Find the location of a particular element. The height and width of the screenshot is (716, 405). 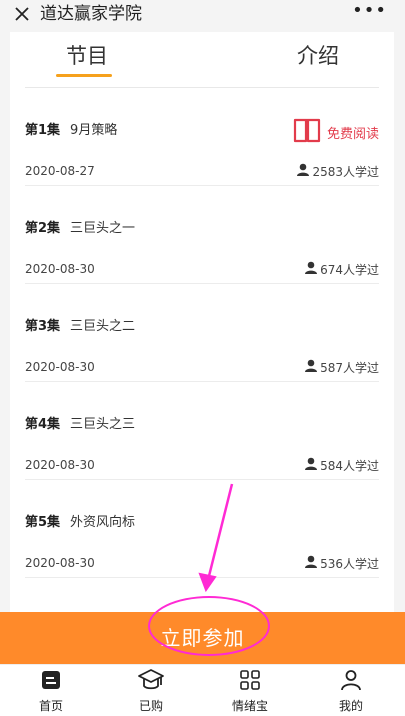

nav-emotion: 情绪宝 is located at coordinates (250, 691).